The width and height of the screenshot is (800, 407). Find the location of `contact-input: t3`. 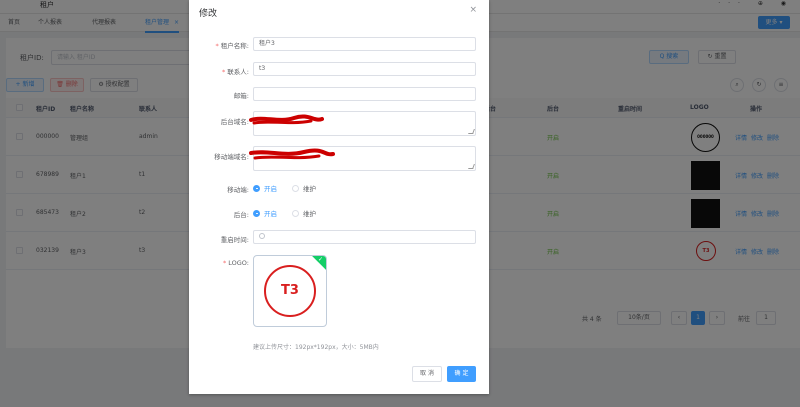

contact-input: t3 is located at coordinates (364, 69).